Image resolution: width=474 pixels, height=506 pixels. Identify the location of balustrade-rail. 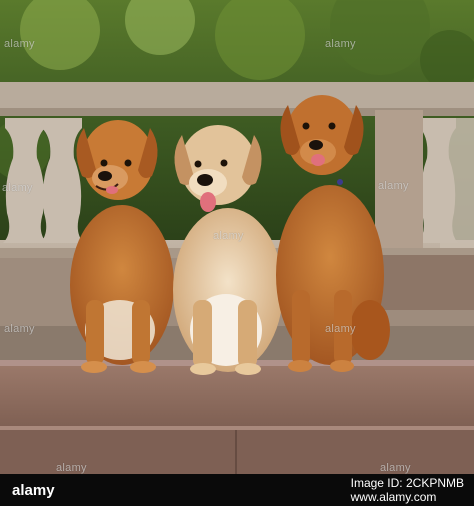
(237, 96).